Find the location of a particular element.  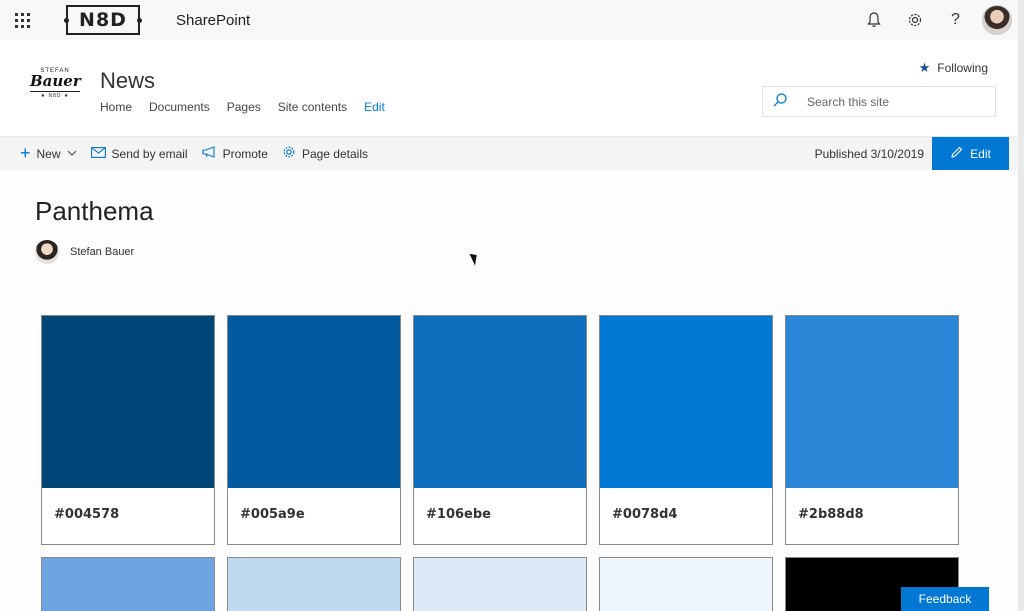

new-label: New is located at coordinates (48, 153).